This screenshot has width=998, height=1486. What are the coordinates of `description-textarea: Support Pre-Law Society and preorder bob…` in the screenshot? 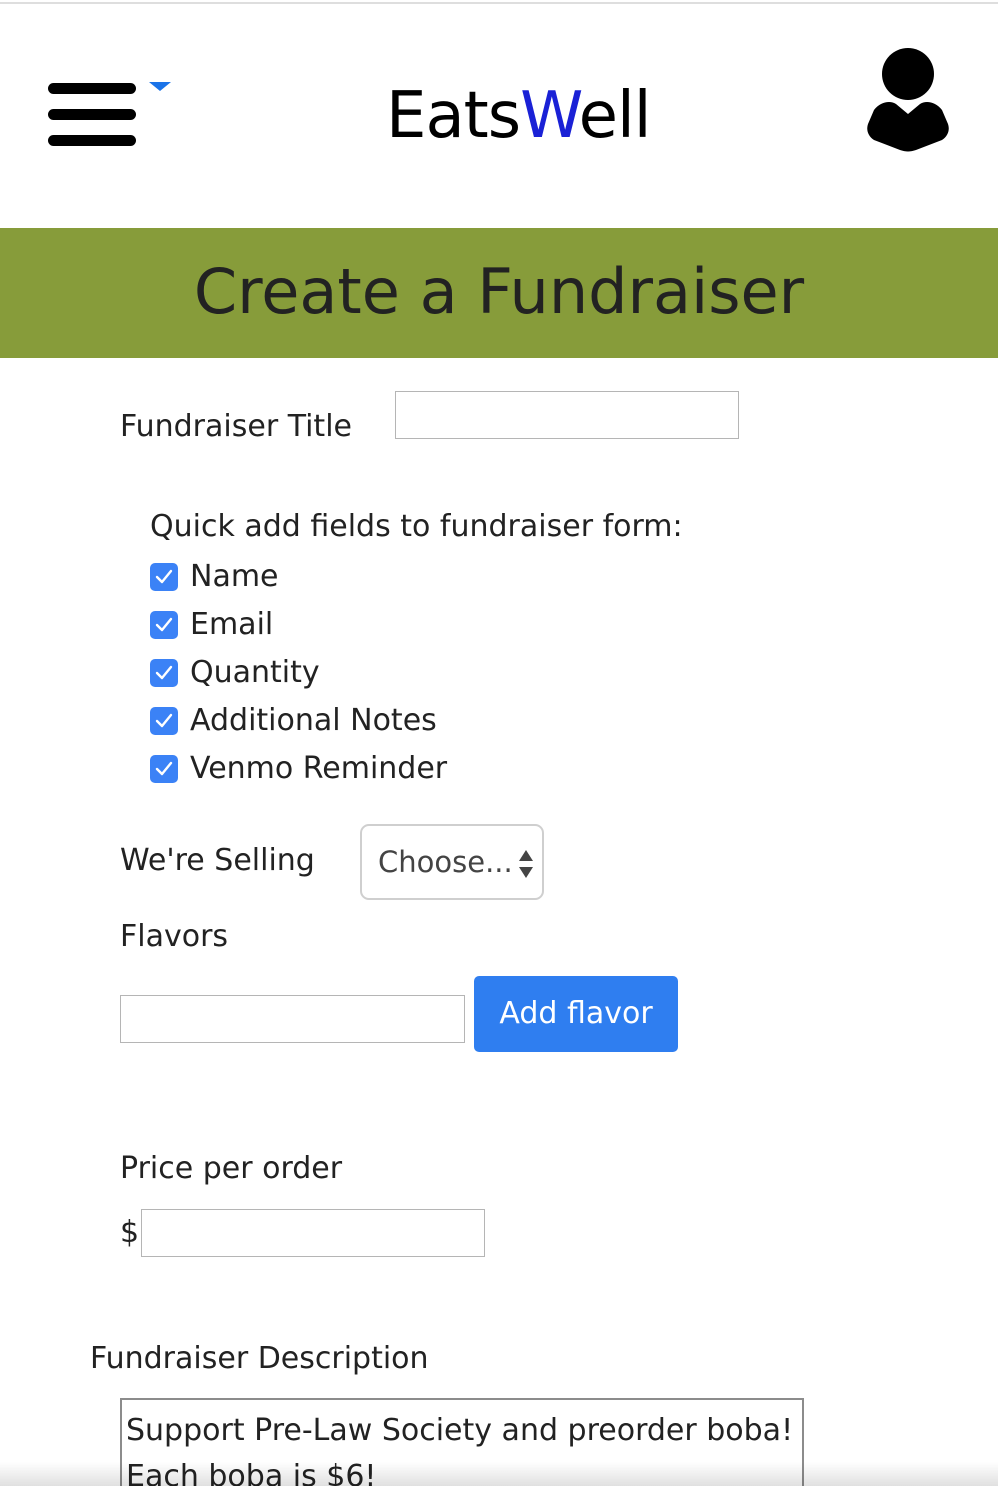 It's located at (462, 1442).